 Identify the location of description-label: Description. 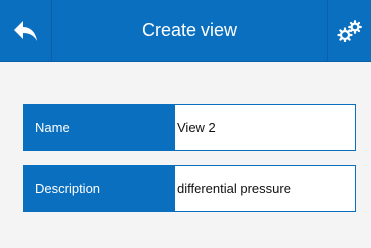
(99, 188).